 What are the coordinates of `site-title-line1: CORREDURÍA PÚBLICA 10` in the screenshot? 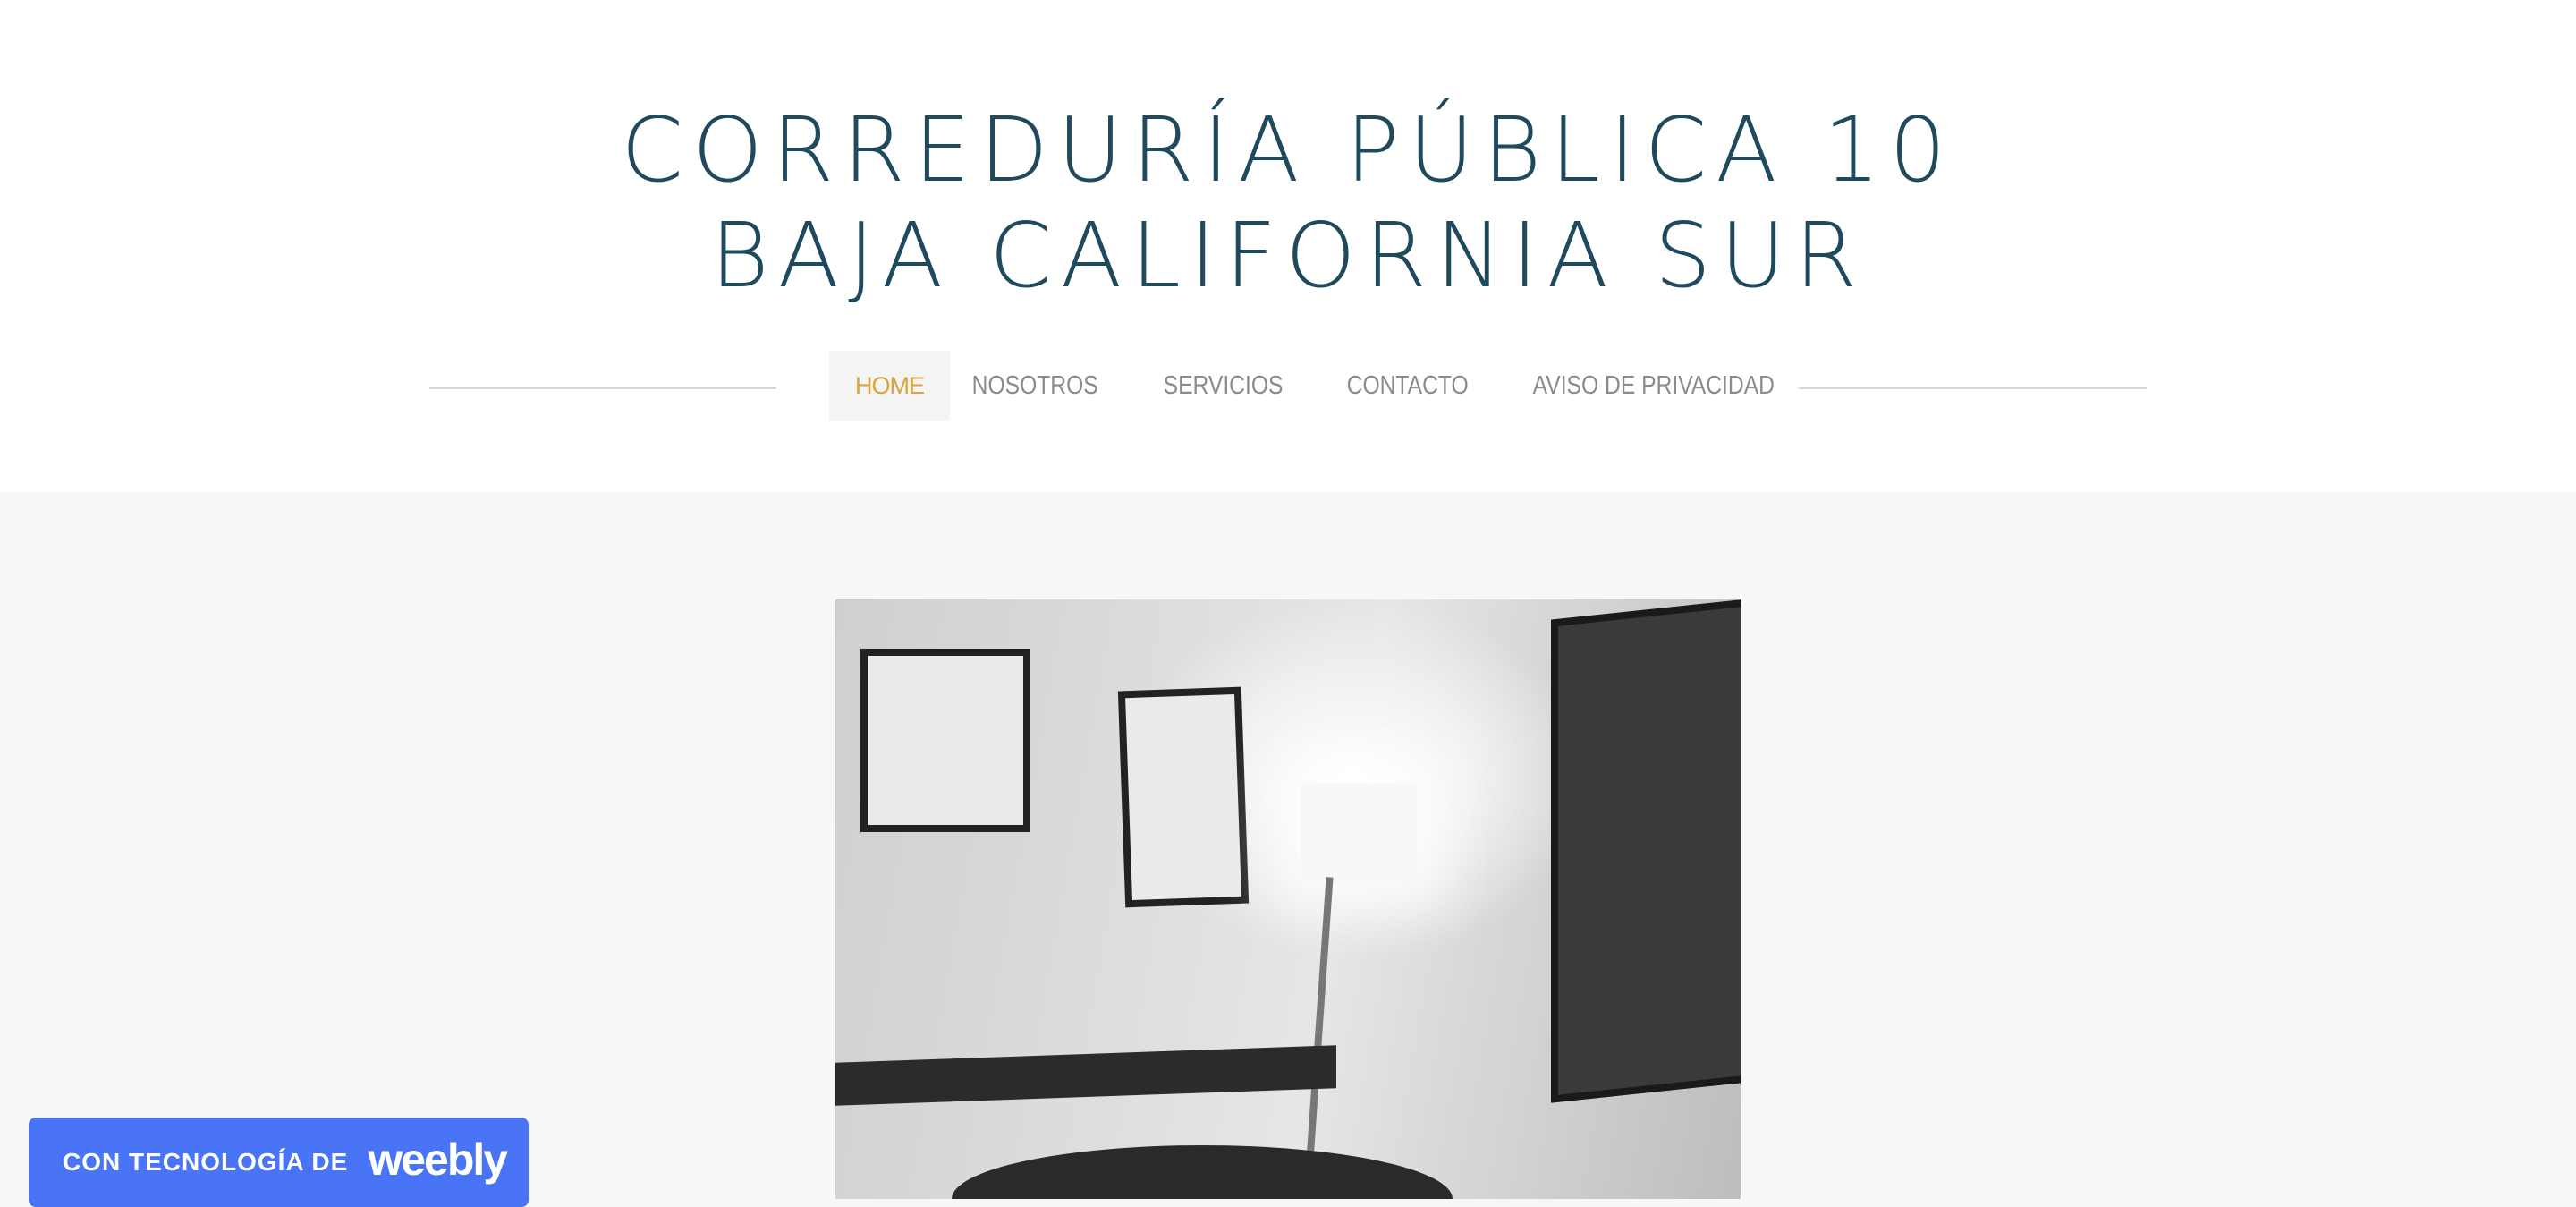 It's located at (1288, 150).